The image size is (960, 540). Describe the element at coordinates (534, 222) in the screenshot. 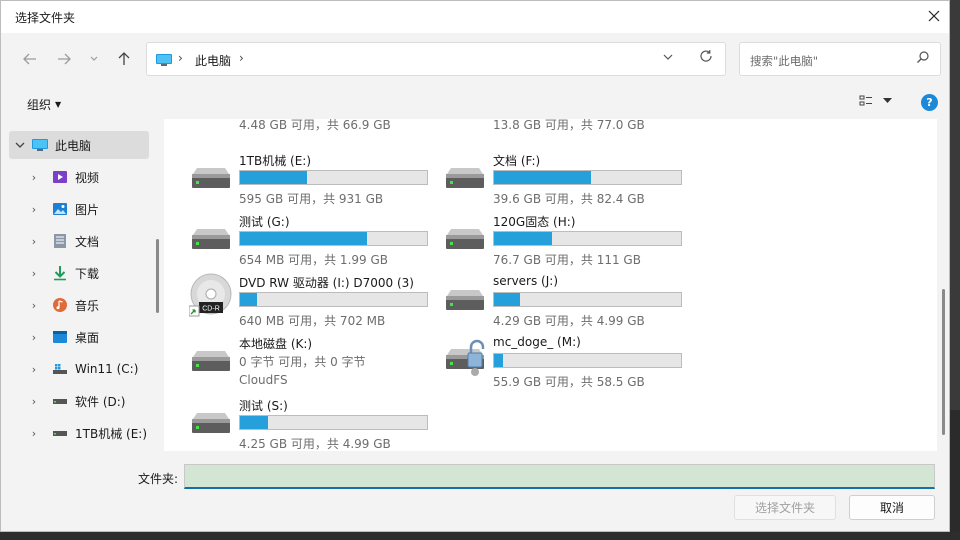

I see `drive-name: 120G固态 (H:)` at that location.